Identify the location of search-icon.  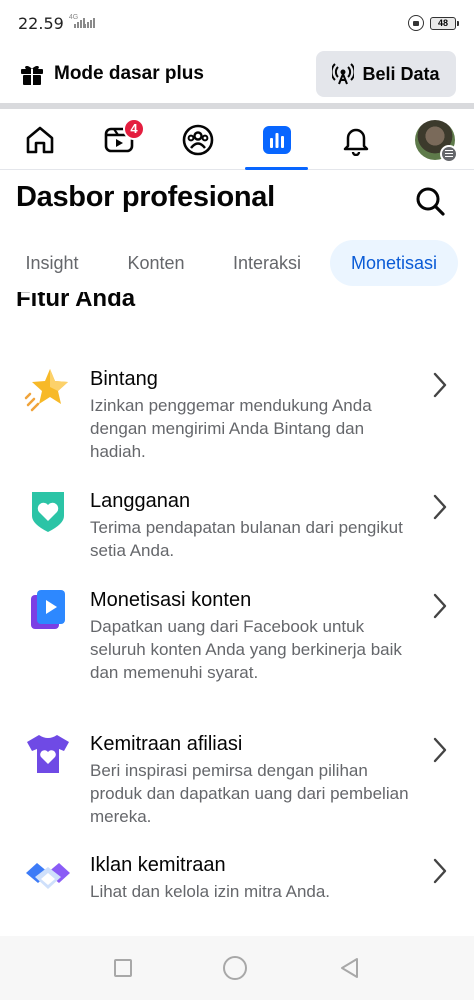
(430, 201).